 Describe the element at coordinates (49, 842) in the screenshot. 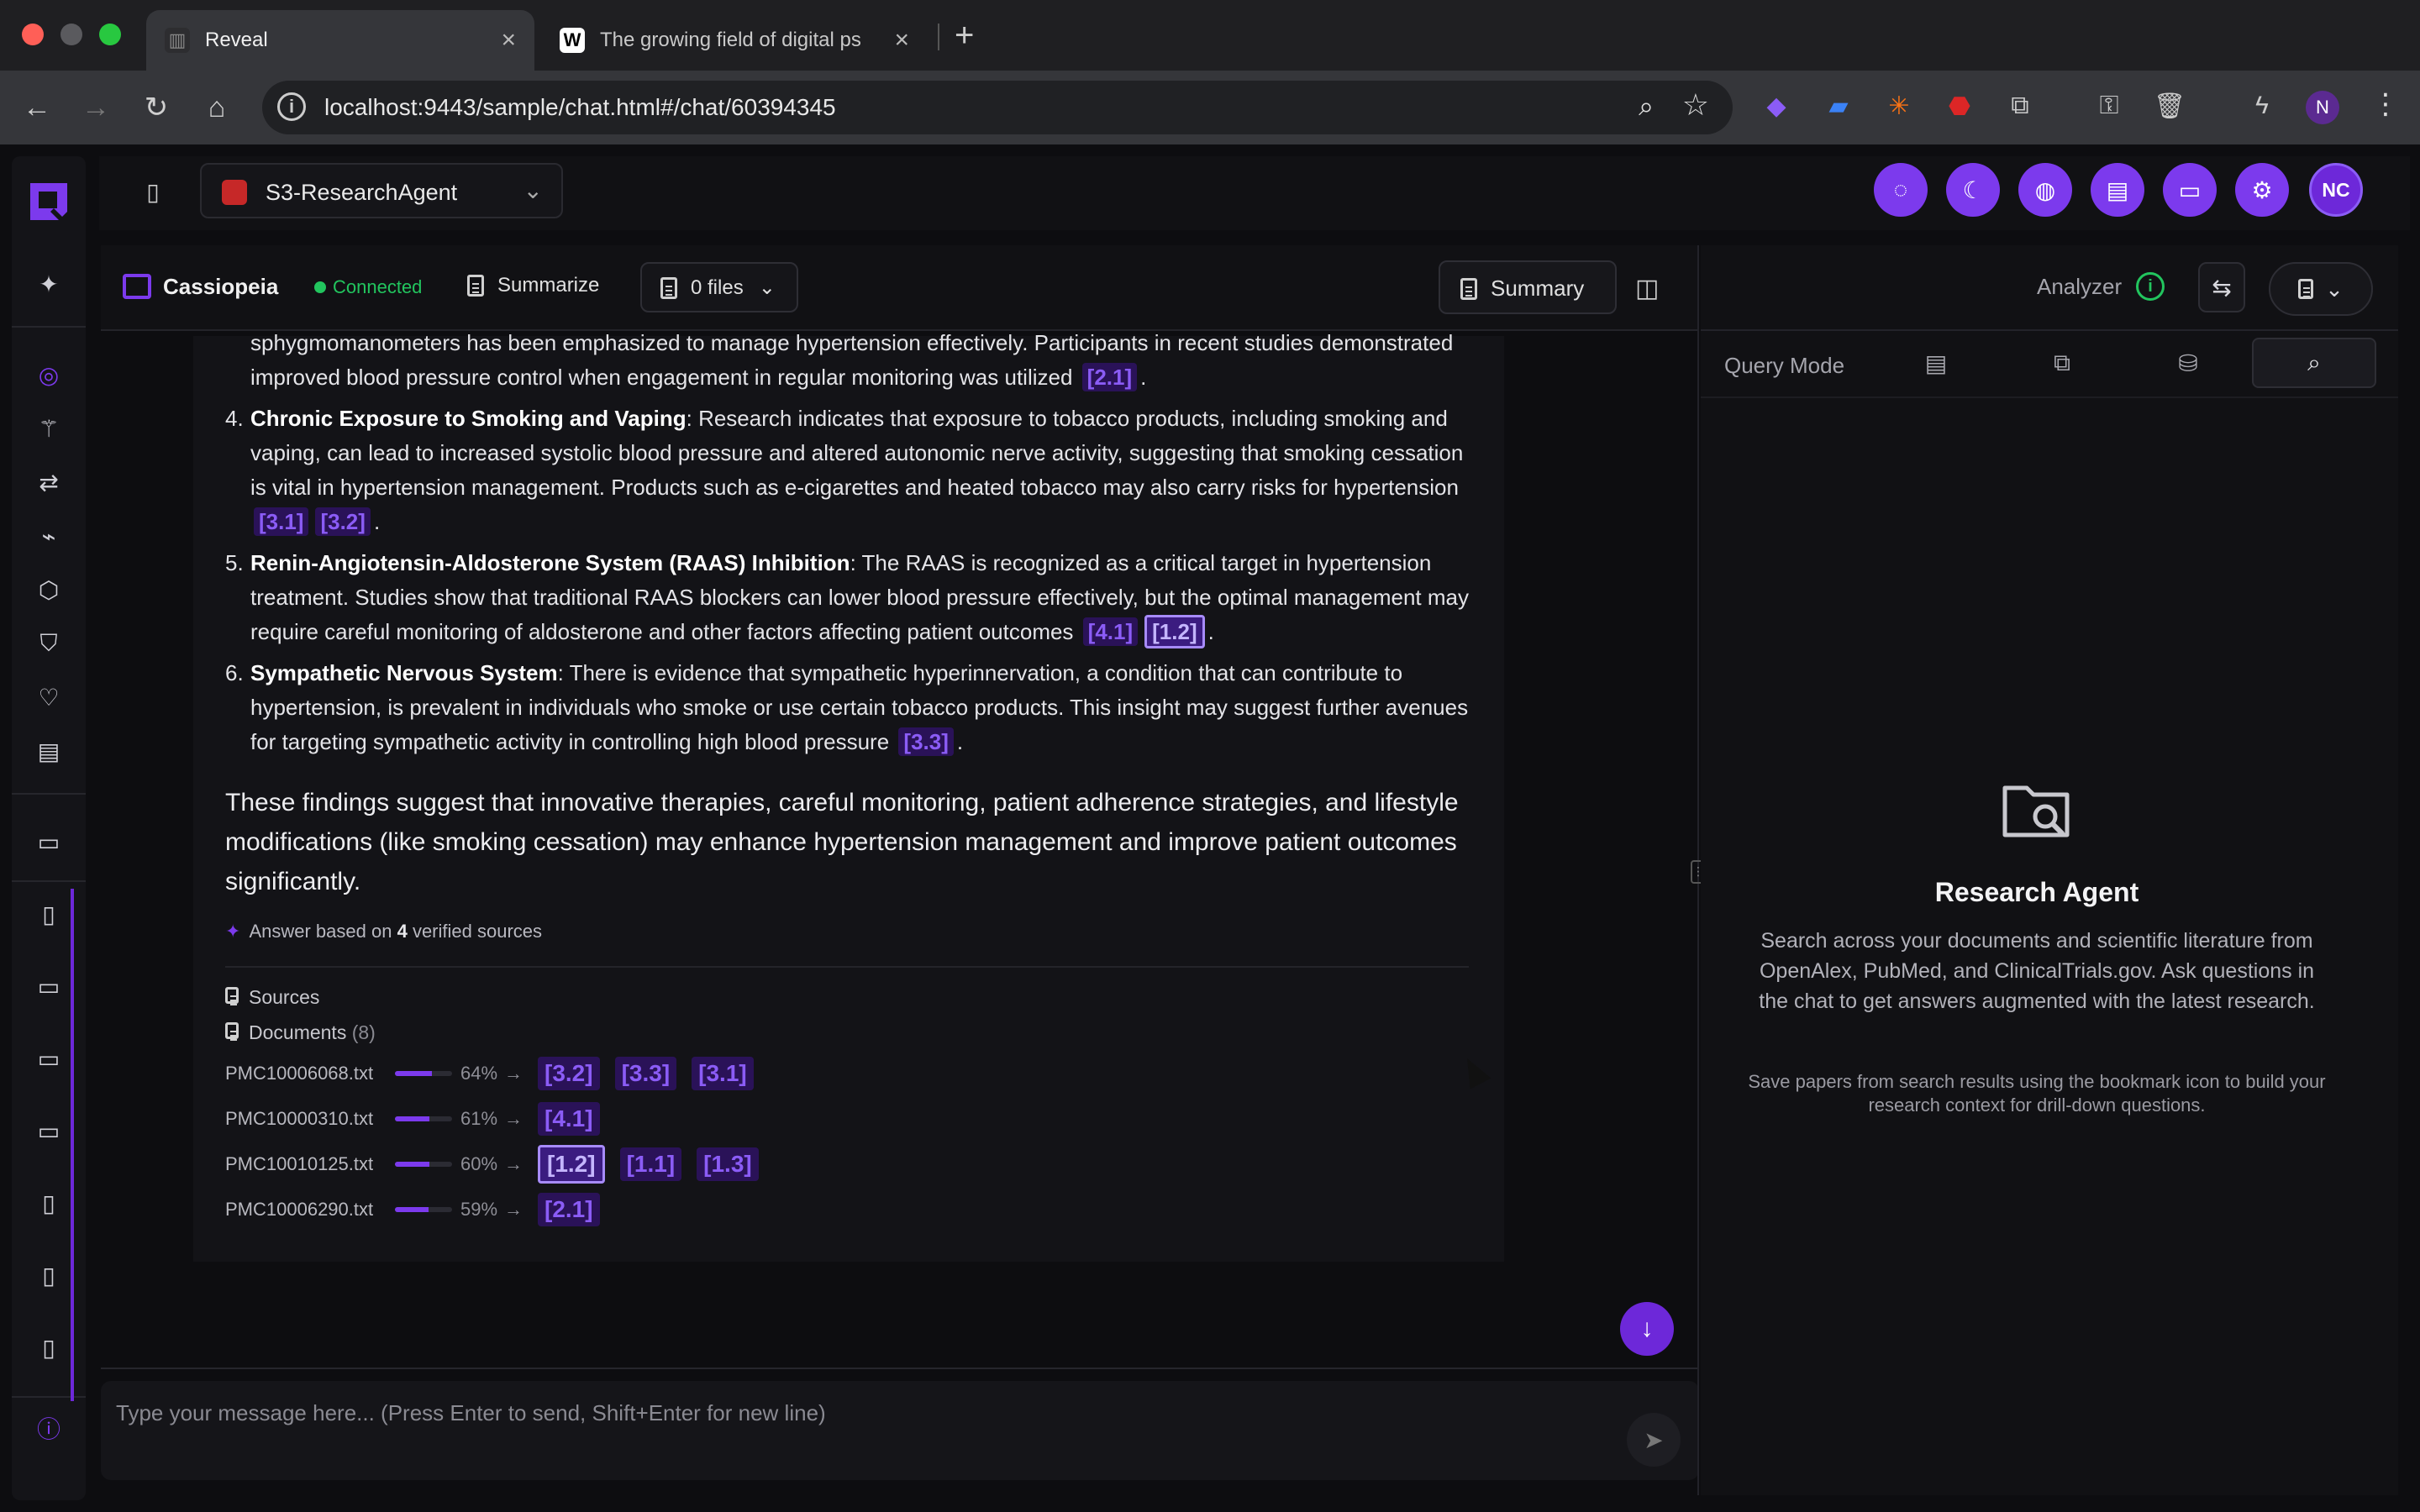

I see `chat-icon: ▭` at that location.